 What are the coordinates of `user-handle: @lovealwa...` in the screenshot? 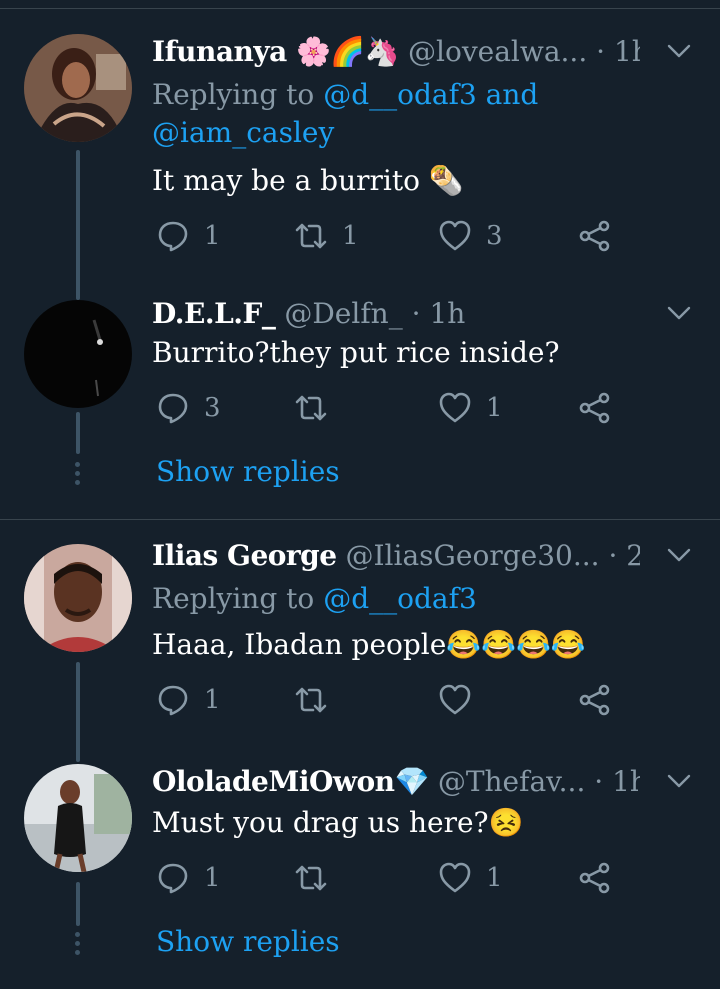 It's located at (497, 51).